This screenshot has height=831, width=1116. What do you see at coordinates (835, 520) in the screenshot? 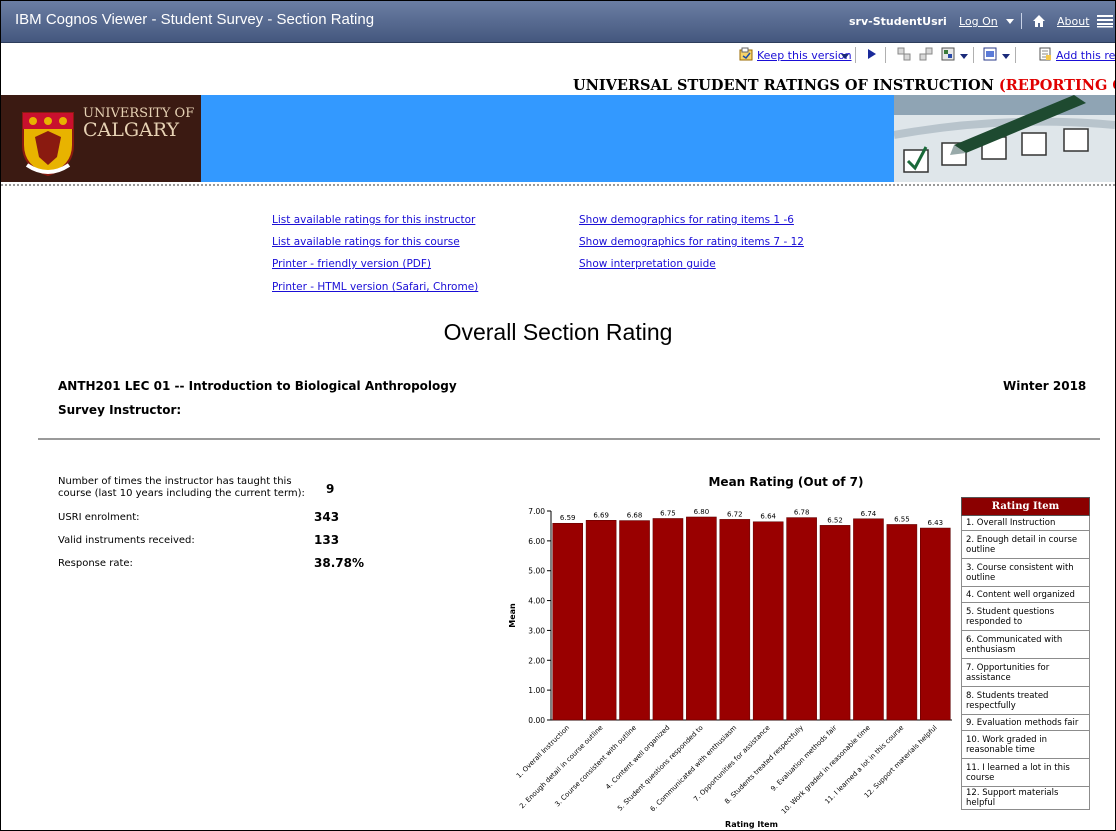
I see `bar-value-label: 6.52` at bounding box center [835, 520].